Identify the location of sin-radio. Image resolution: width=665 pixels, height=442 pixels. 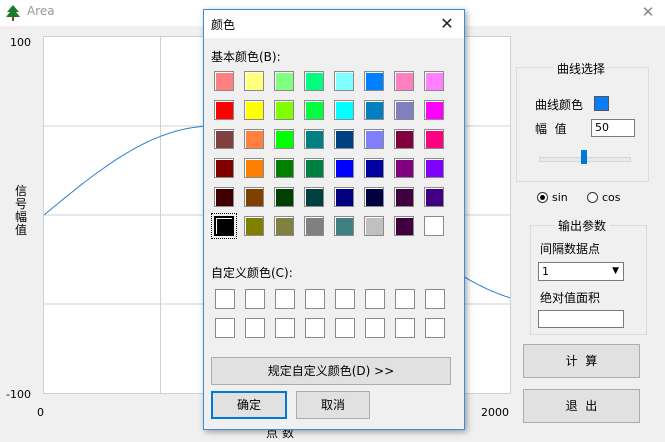
(542, 197).